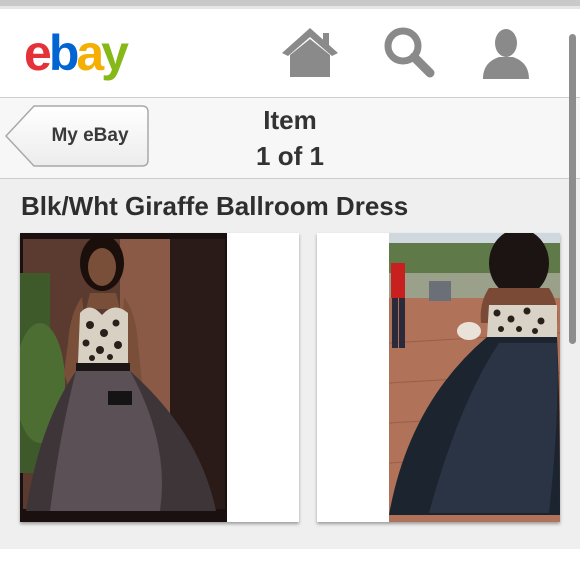 Image resolution: width=580 pixels, height=580 pixels. I want to click on back-button: My eBay, so click(77, 136).